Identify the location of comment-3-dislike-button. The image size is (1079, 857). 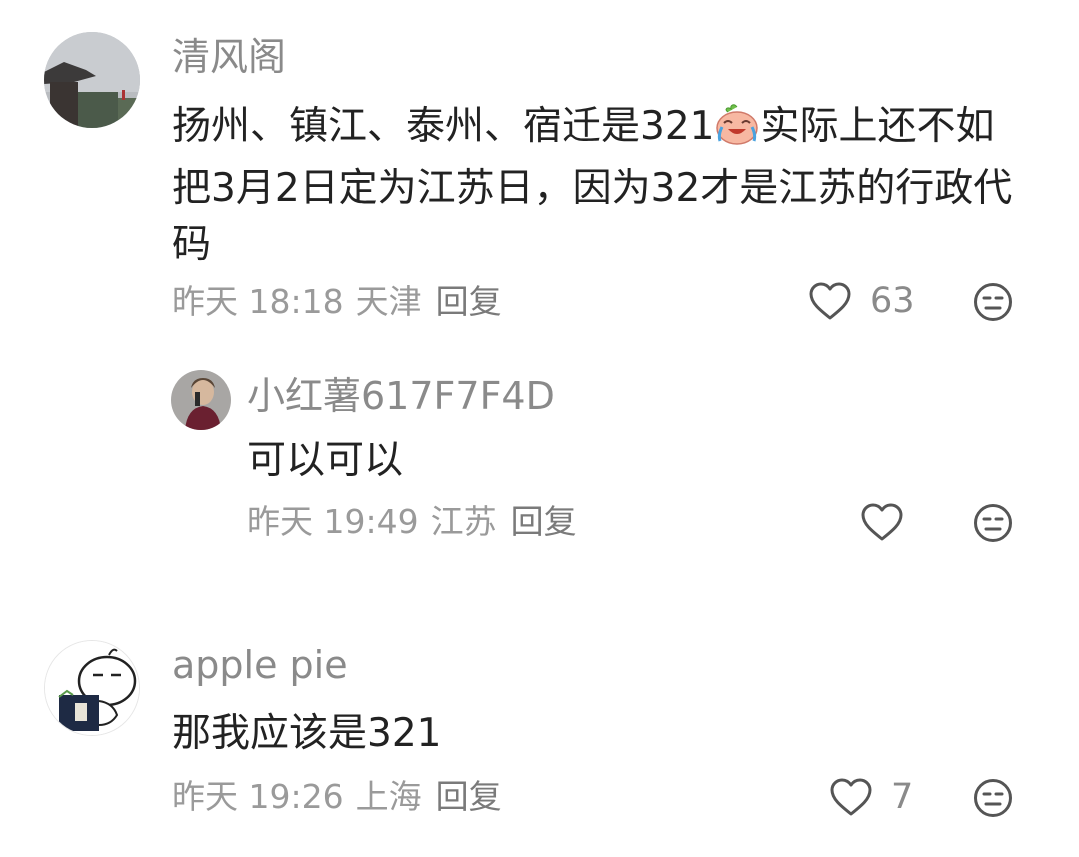
(993, 800).